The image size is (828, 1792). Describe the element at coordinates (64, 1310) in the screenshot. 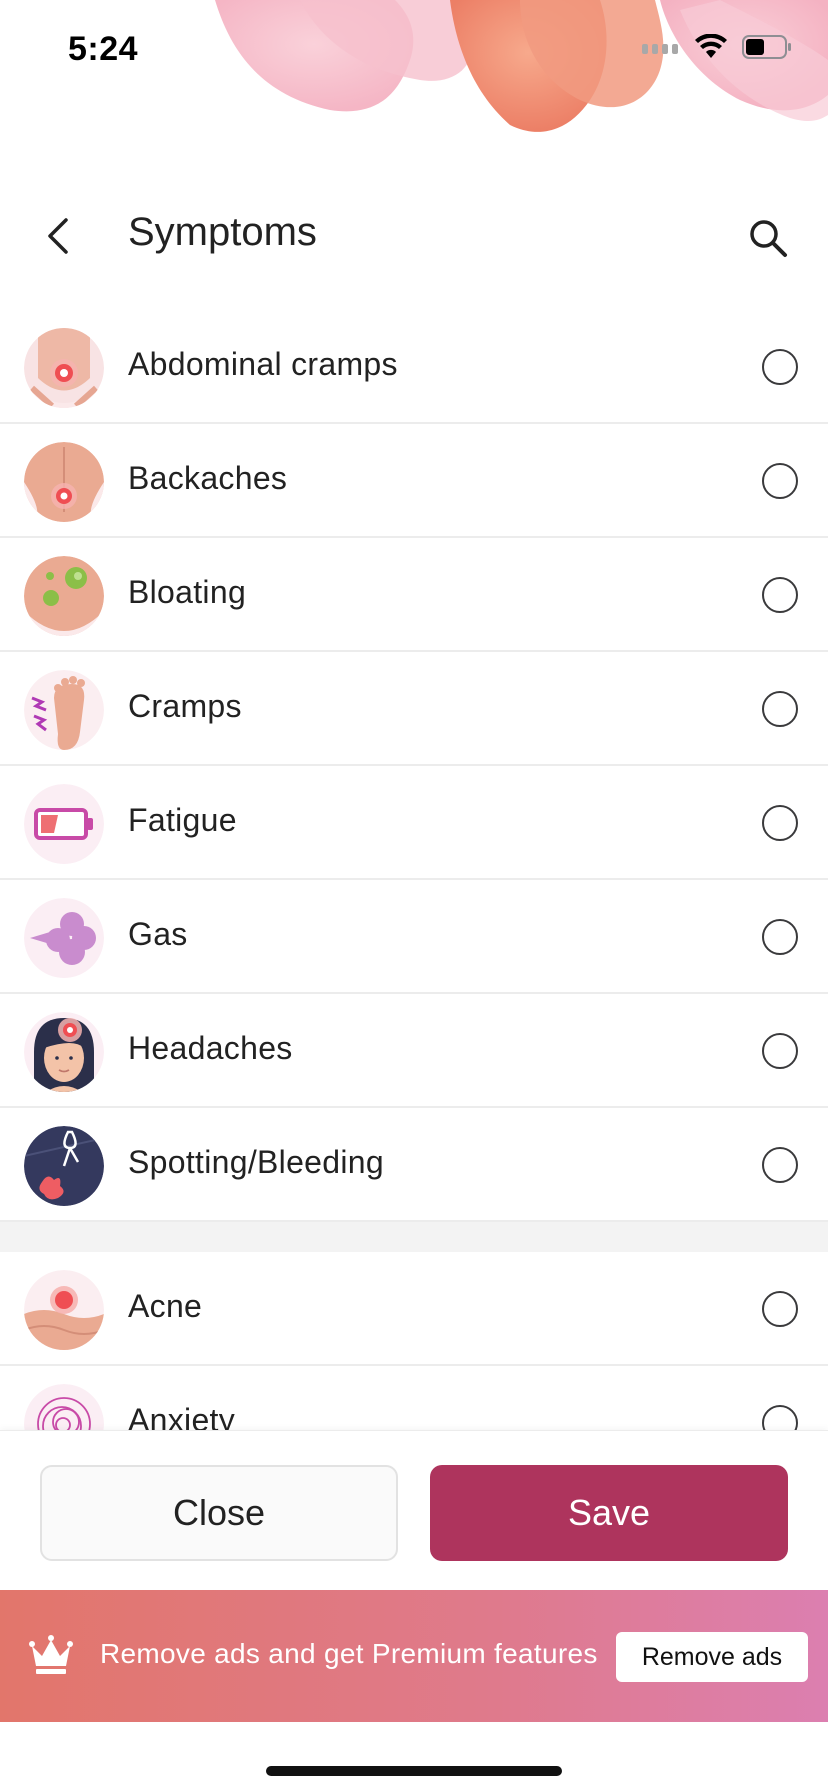

I see `acne-icon` at that location.